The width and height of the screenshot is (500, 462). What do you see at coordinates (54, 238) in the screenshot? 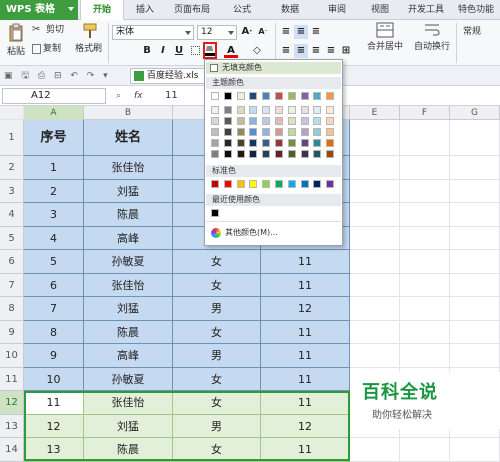
I see `table-cell: 4` at bounding box center [54, 238].